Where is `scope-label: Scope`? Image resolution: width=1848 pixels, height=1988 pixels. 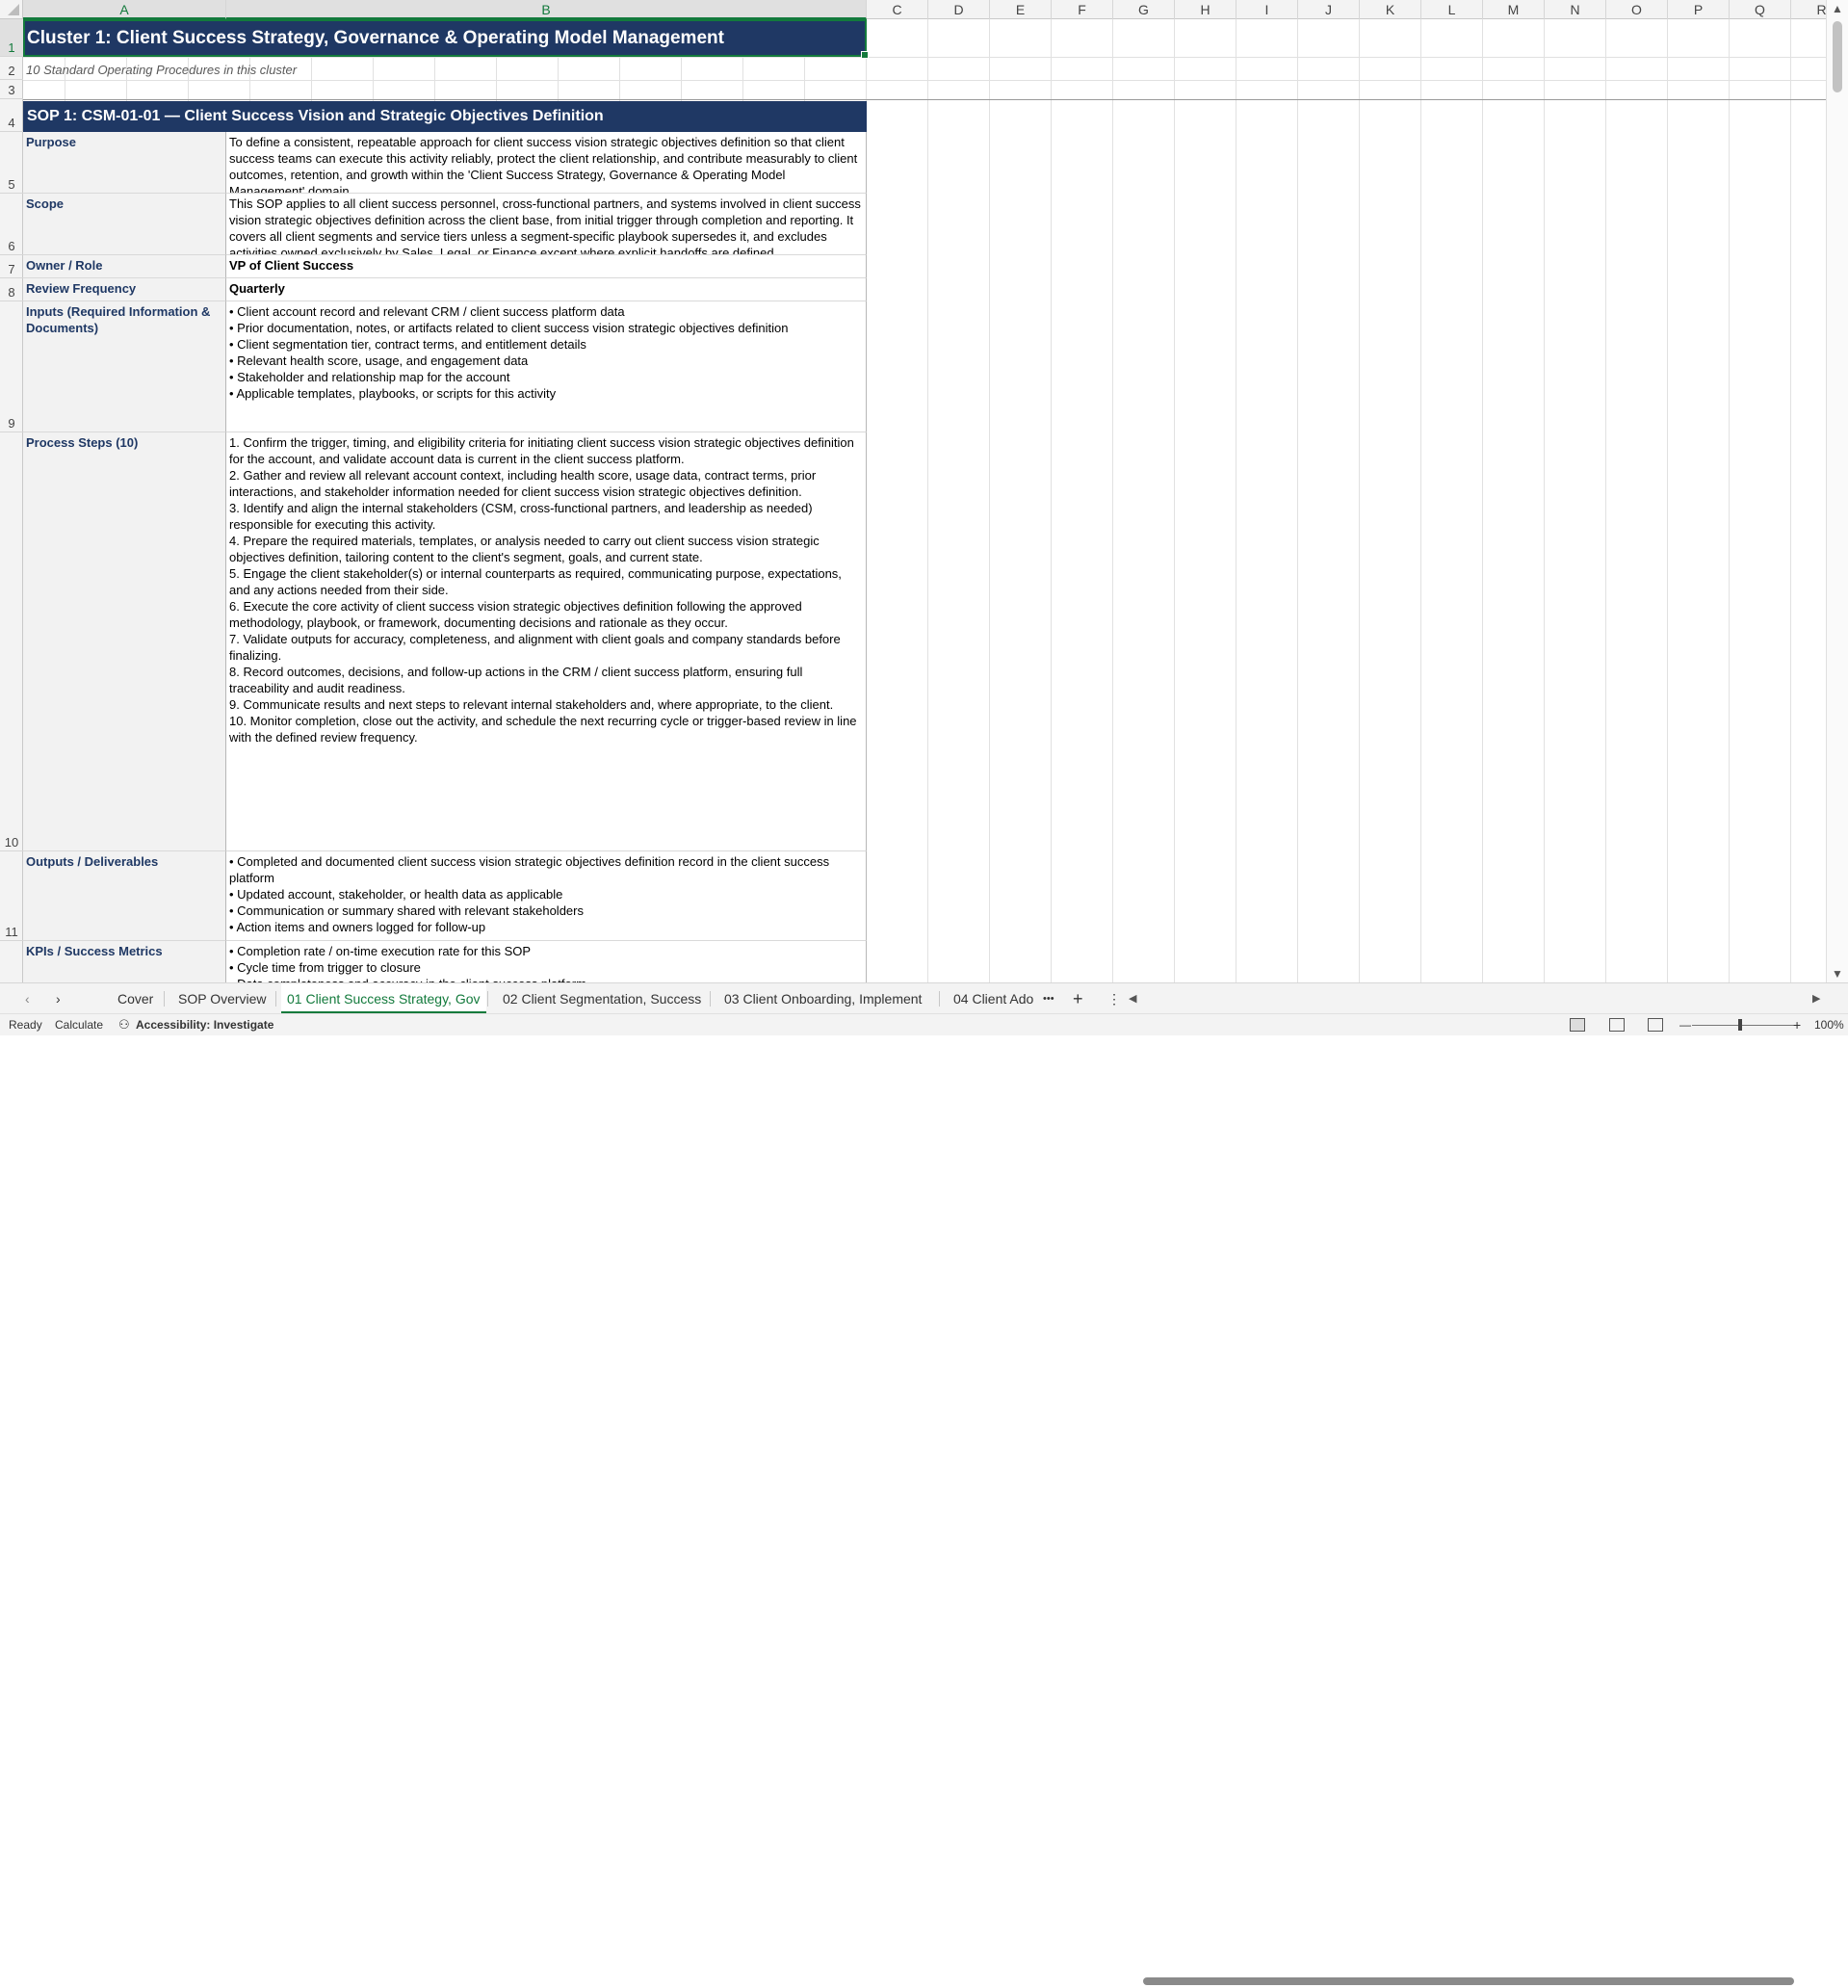 scope-label: Scope is located at coordinates (125, 224).